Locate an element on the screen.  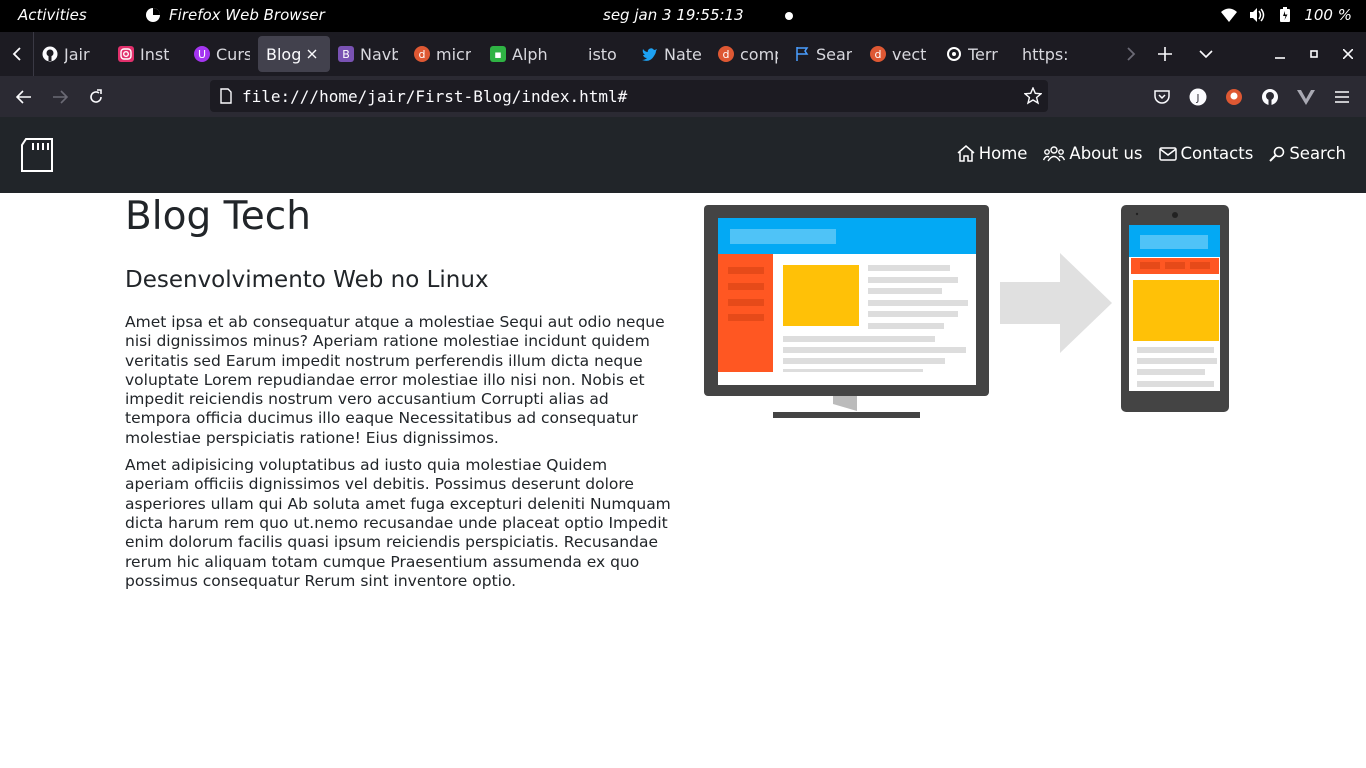
site-menu: Home About us Contacts Search is located at coordinates (1151, 153).